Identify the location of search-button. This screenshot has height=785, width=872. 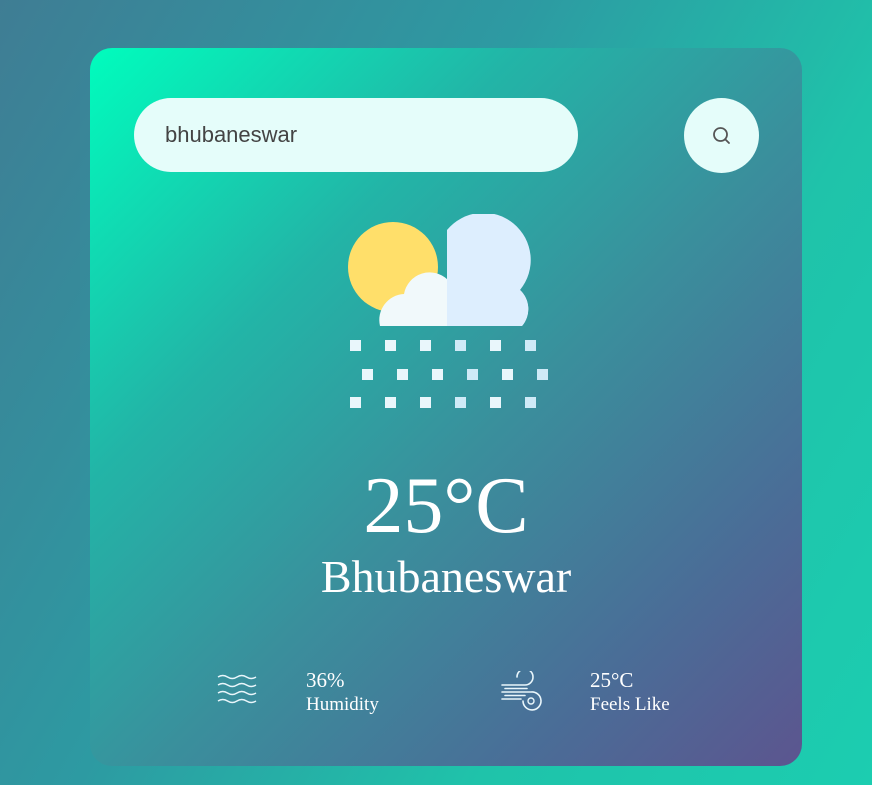
(721, 135).